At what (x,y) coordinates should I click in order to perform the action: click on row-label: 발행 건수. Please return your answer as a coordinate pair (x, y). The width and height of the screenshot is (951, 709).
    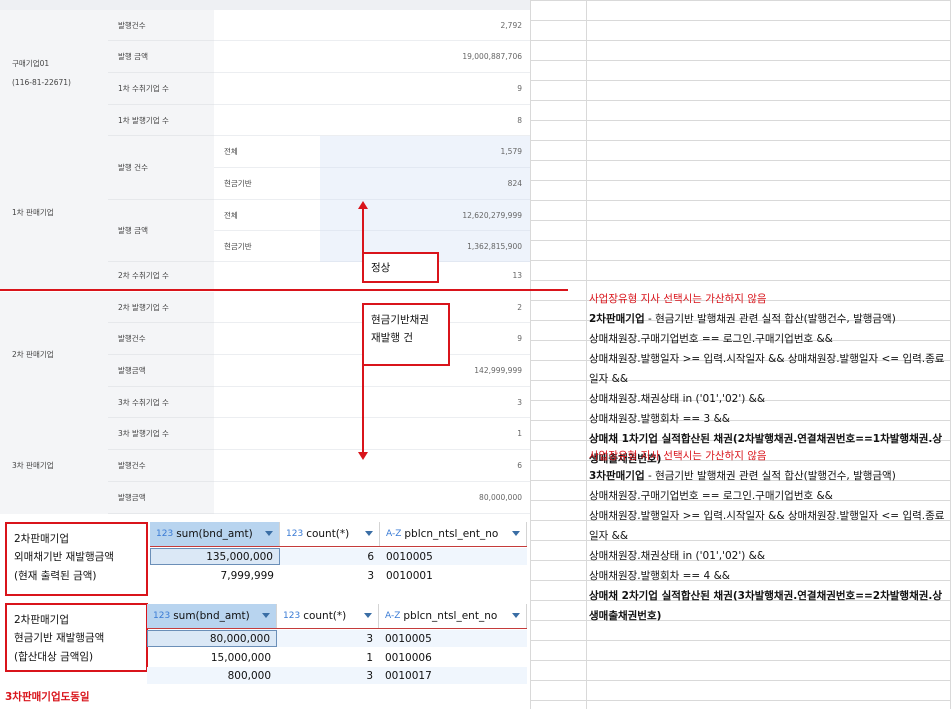
    Looking at the image, I should click on (161, 168).